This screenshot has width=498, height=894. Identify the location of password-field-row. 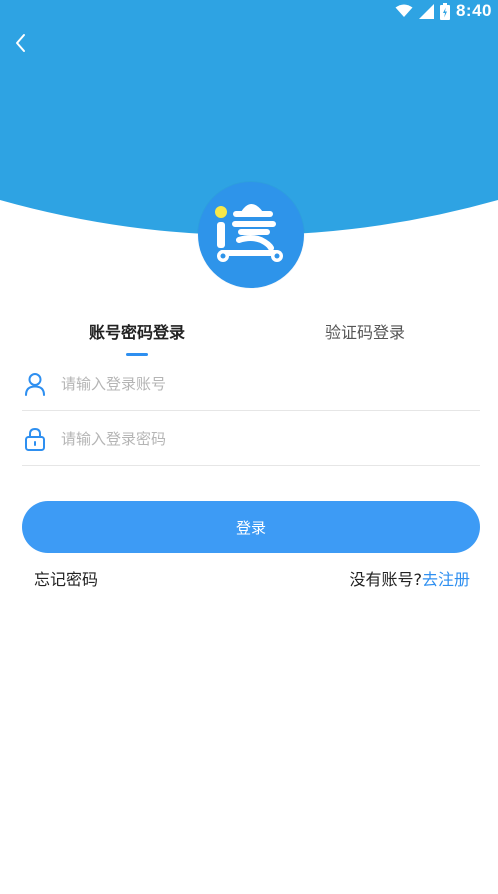
(251, 439).